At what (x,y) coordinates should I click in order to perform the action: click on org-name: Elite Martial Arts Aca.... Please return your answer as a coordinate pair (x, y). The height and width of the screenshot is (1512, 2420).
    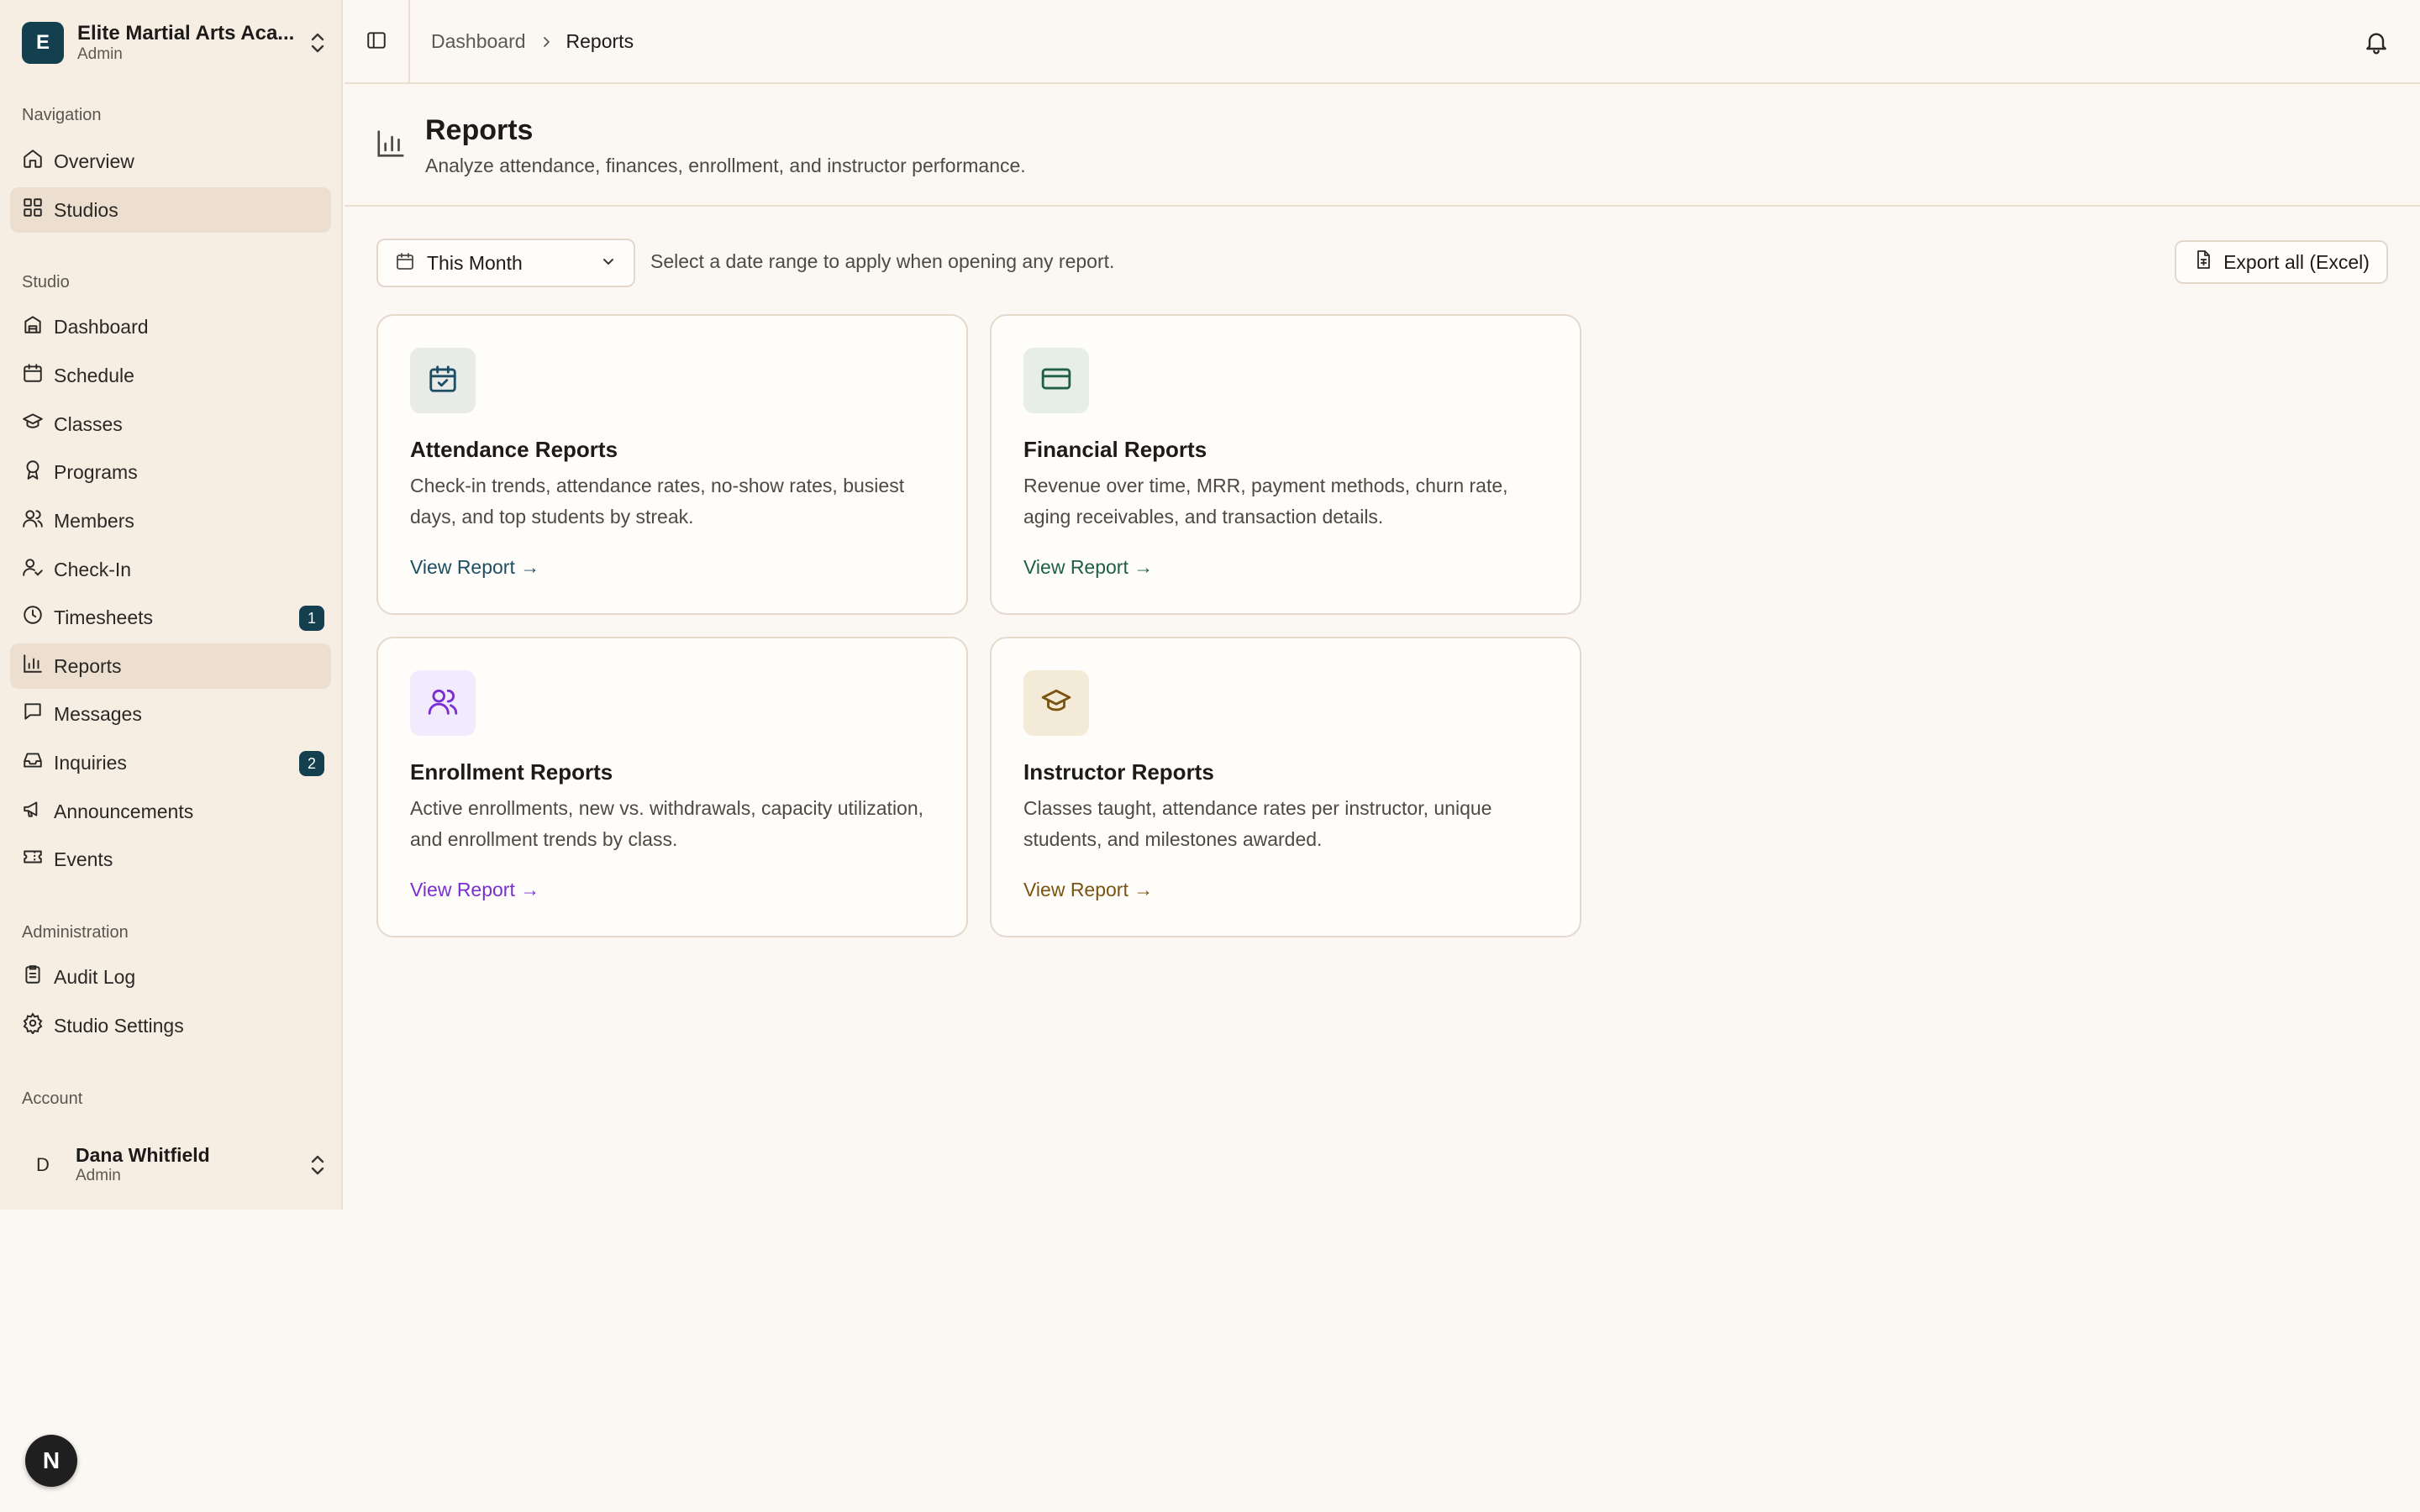
    Looking at the image, I should click on (186, 33).